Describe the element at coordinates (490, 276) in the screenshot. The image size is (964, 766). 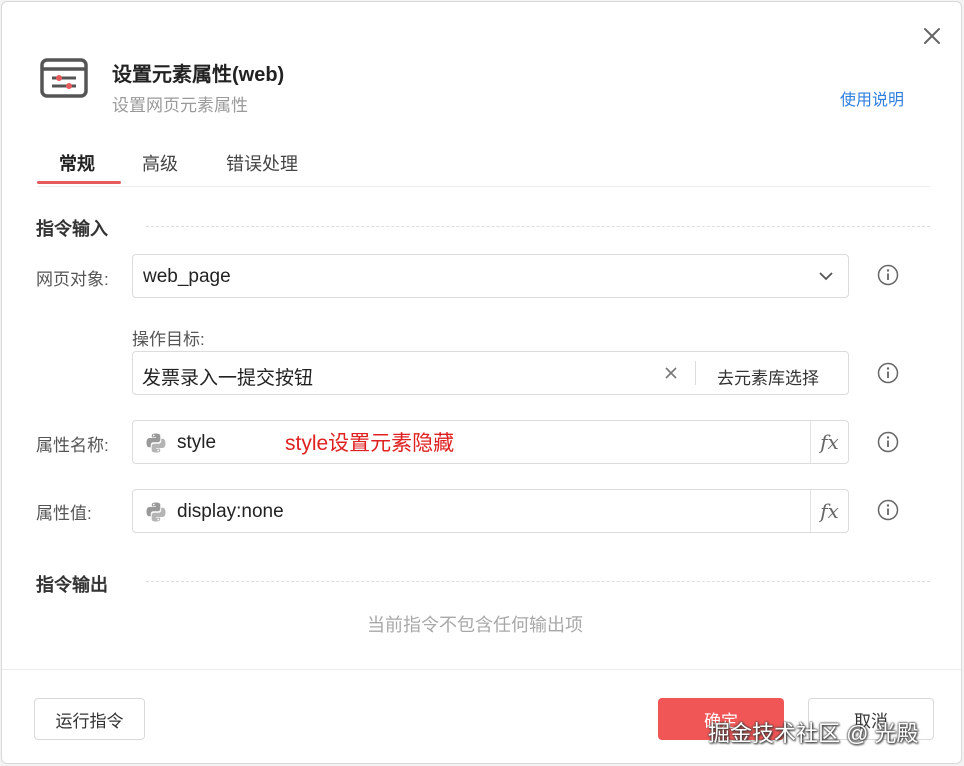
I see `web-object-select: web_page` at that location.